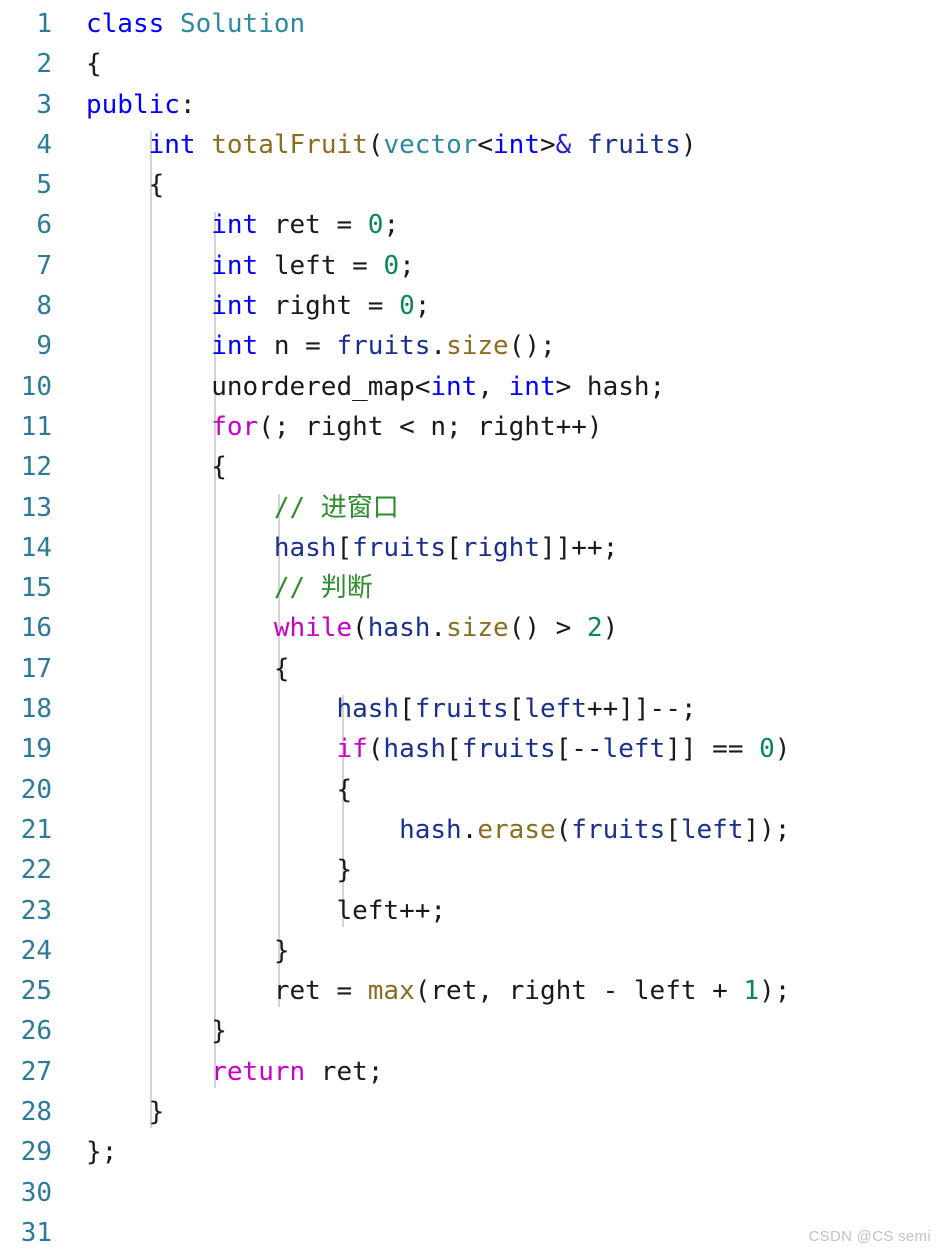 The image size is (941, 1253). Describe the element at coordinates (470, 1233) in the screenshot. I see `code-line: 31` at that location.